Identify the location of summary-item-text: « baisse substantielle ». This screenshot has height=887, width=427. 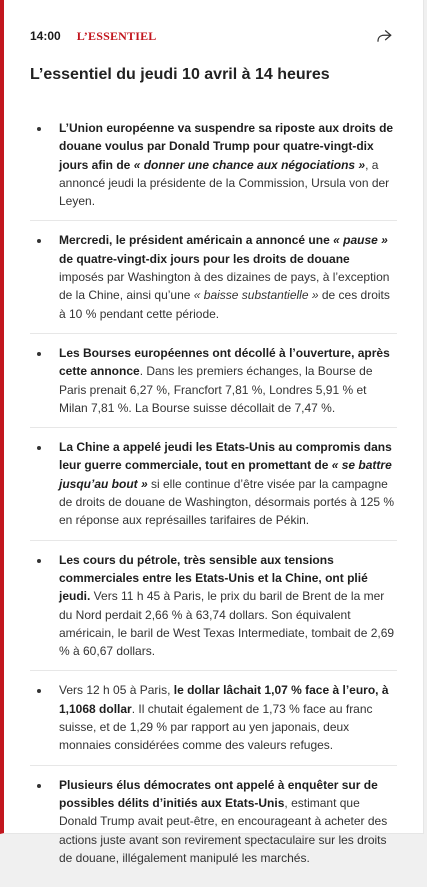
(256, 295).